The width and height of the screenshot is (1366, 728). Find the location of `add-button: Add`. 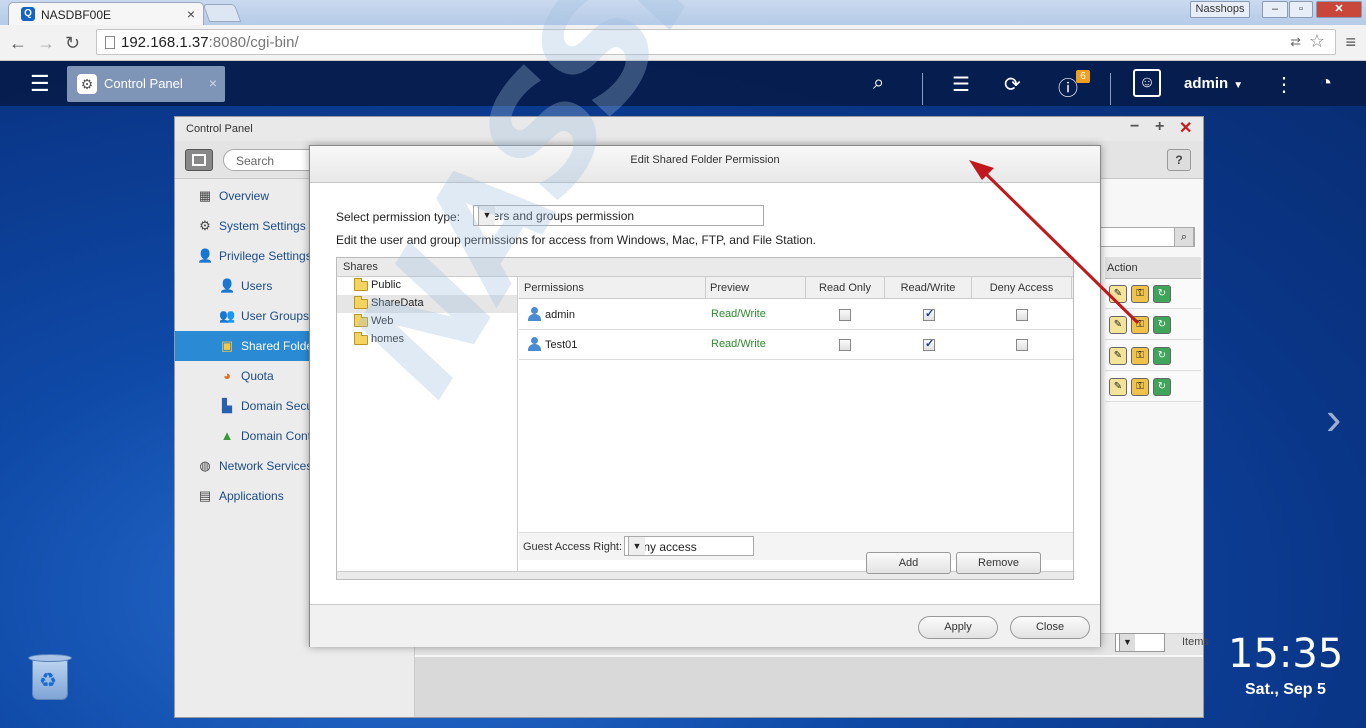

add-button: Add is located at coordinates (908, 563).